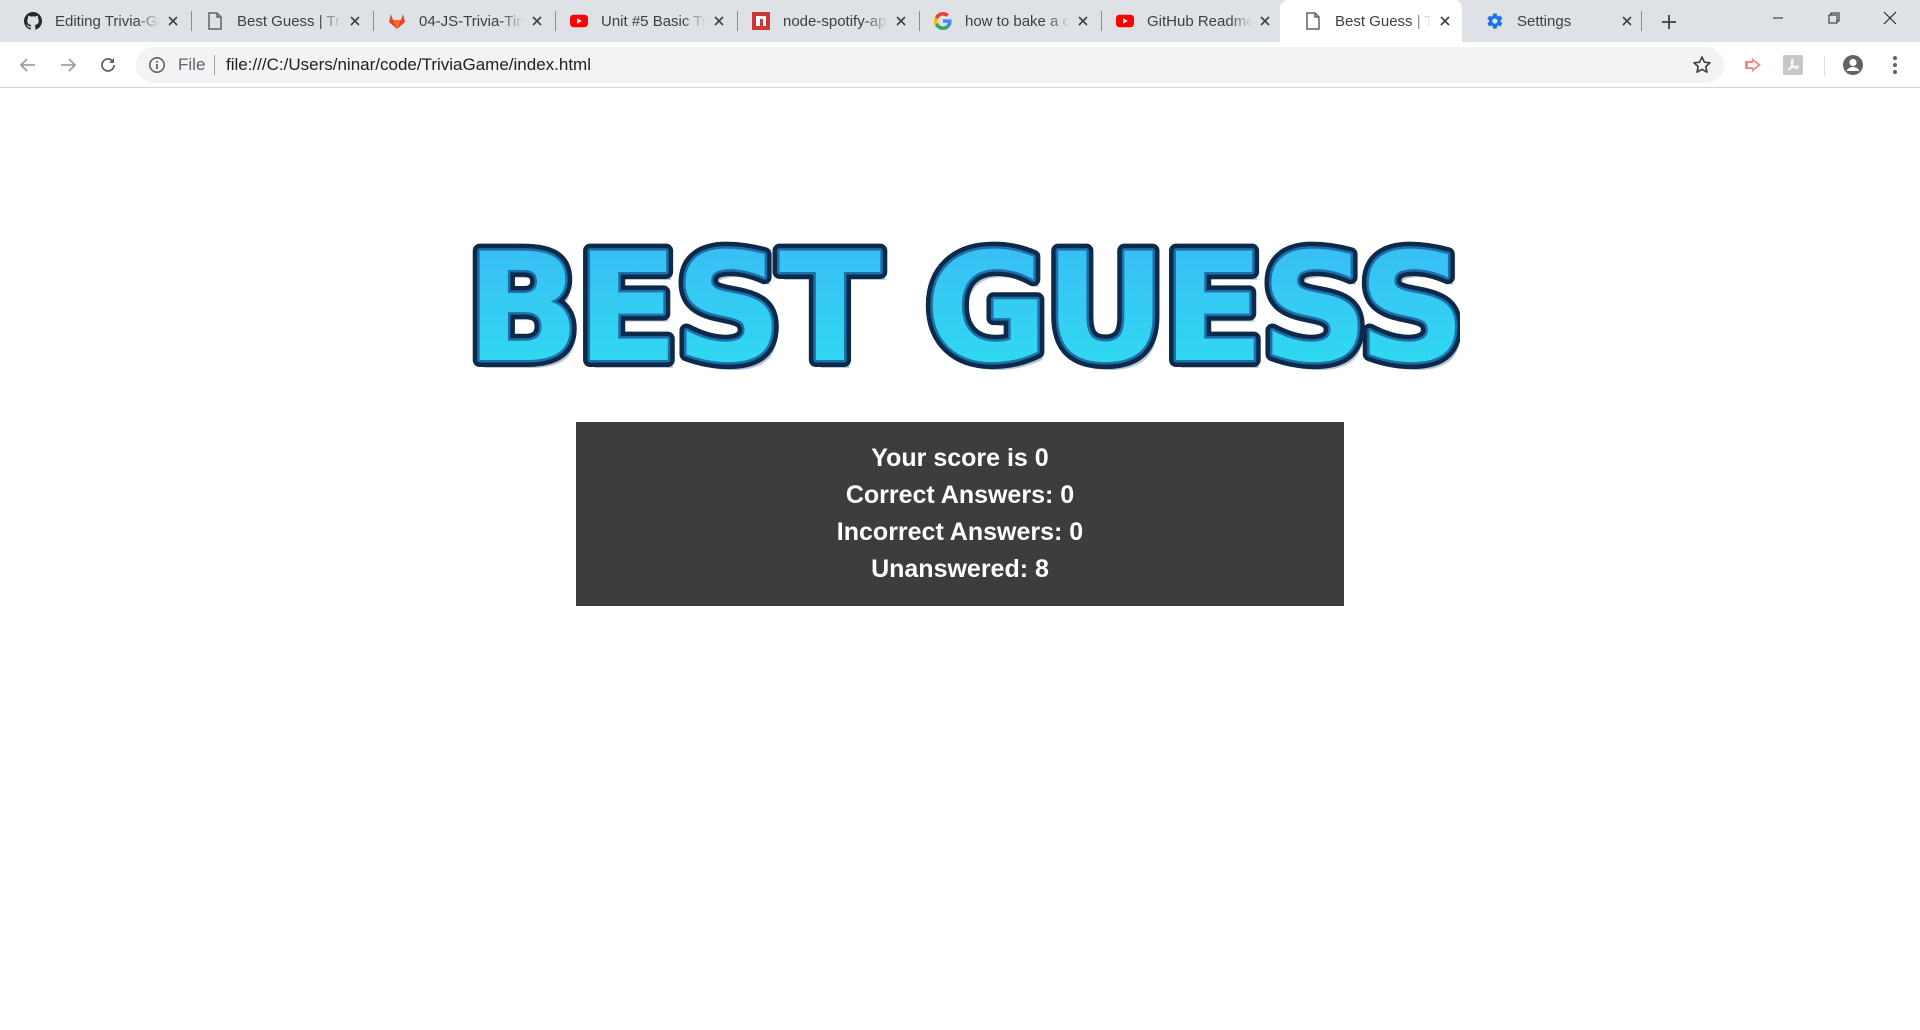 The image size is (1920, 1030). What do you see at coordinates (960, 532) in the screenshot?
I see `incorrect-answers-text: Incorrect Answers: 0` at bounding box center [960, 532].